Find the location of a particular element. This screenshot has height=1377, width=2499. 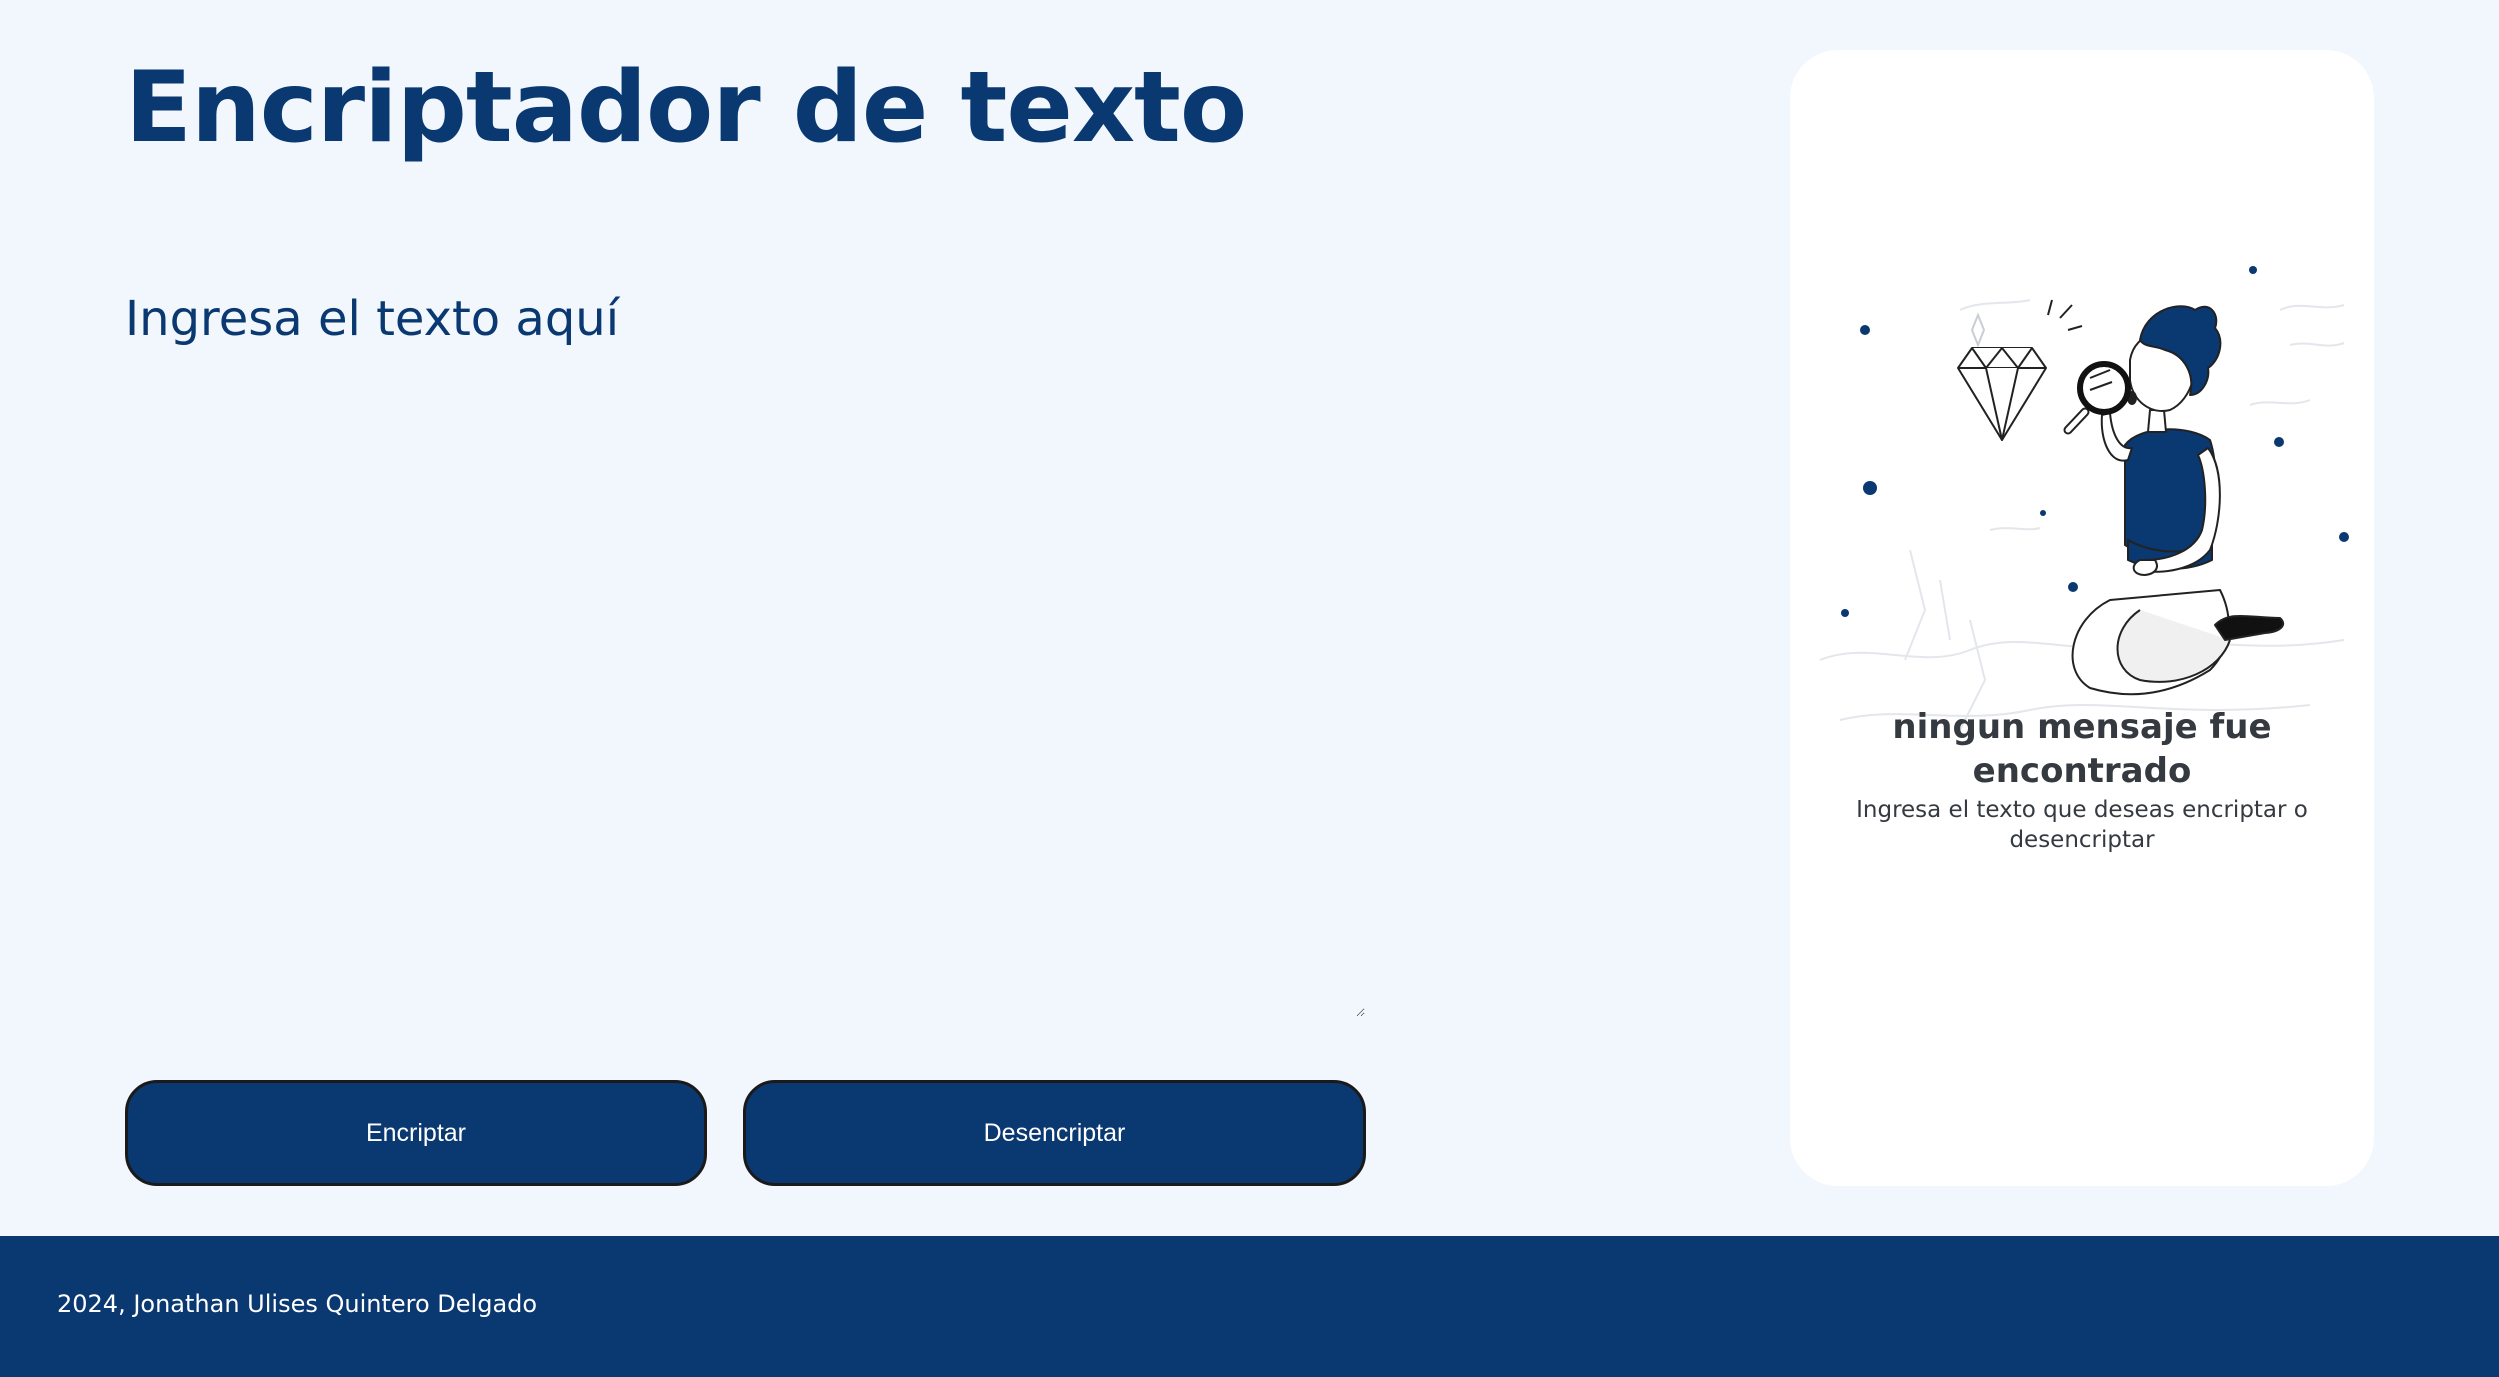

page-title: Encriptador de texto is located at coordinates (686, 108).